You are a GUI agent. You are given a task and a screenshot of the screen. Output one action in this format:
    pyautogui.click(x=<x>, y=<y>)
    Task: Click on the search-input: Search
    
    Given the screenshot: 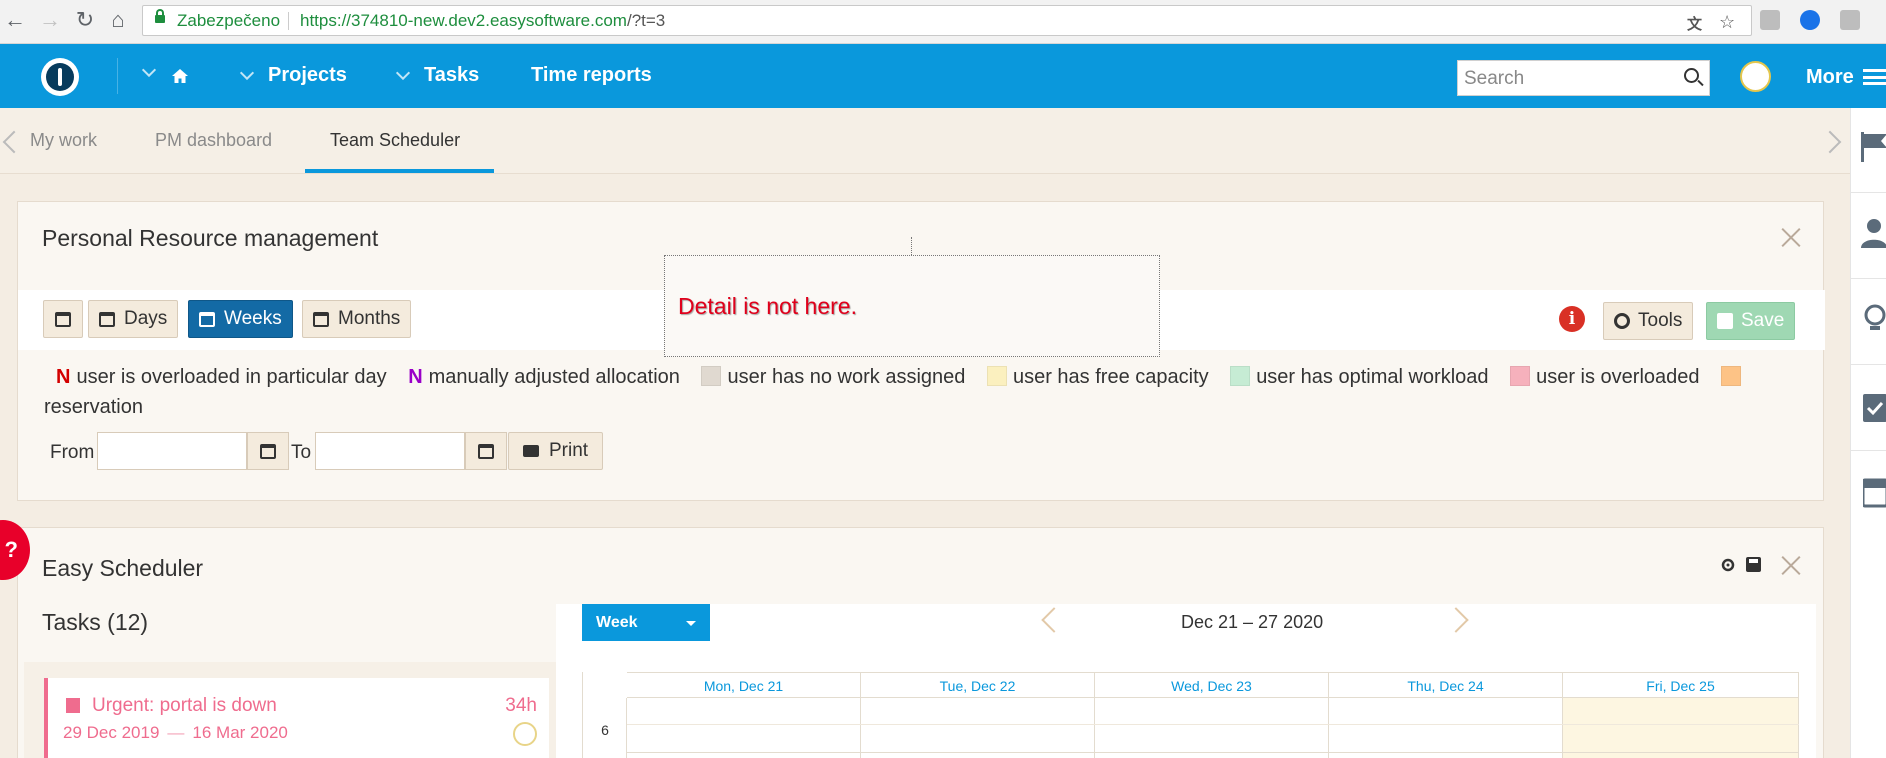 What is the action you would take?
    pyautogui.click(x=1583, y=78)
    